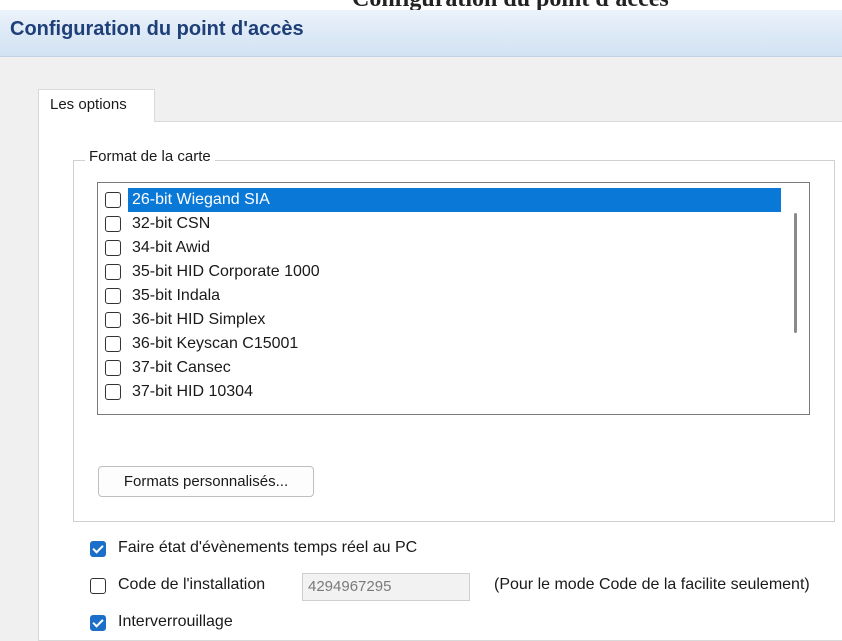 The width and height of the screenshot is (842, 641). I want to click on card-format-item: 26-bit Wiegand SIA, so click(443, 200).